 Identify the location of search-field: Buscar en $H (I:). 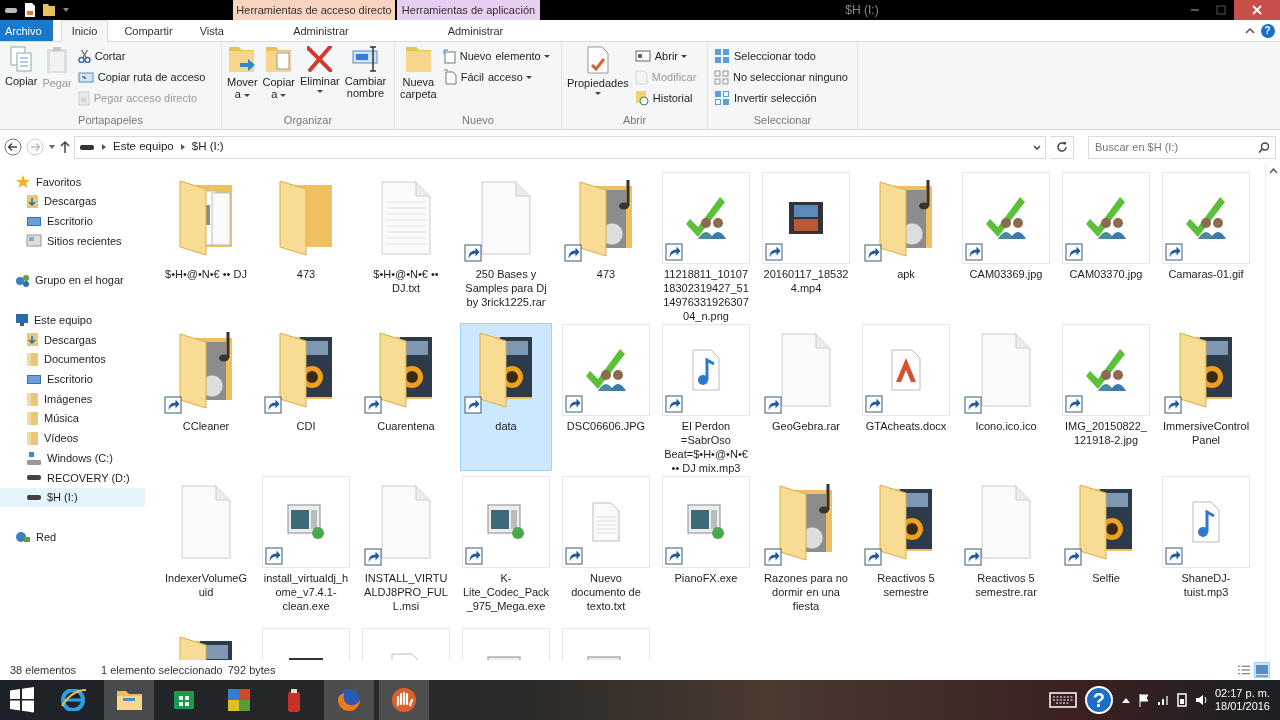
(1182, 147).